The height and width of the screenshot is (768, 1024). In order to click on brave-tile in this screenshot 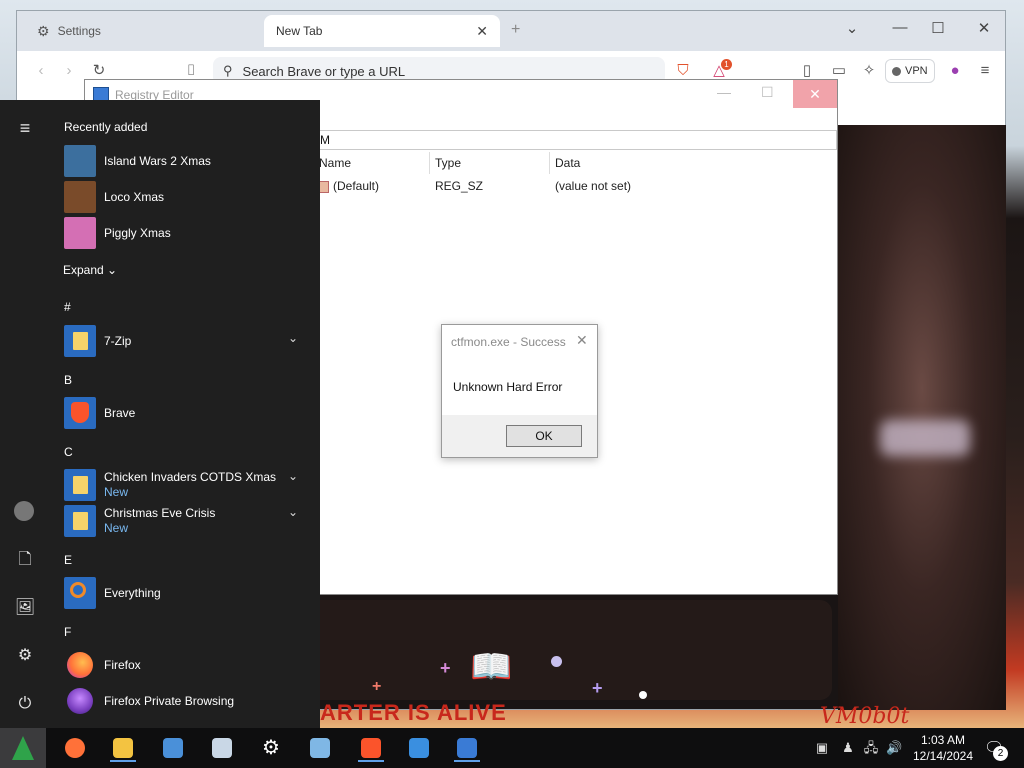, I will do `click(80, 413)`.